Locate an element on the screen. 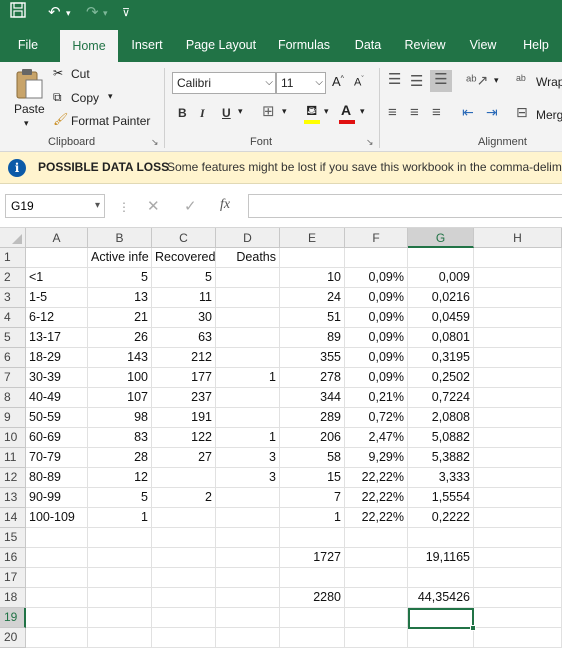 The width and height of the screenshot is (562, 648). cell-c18 is located at coordinates (184, 598).